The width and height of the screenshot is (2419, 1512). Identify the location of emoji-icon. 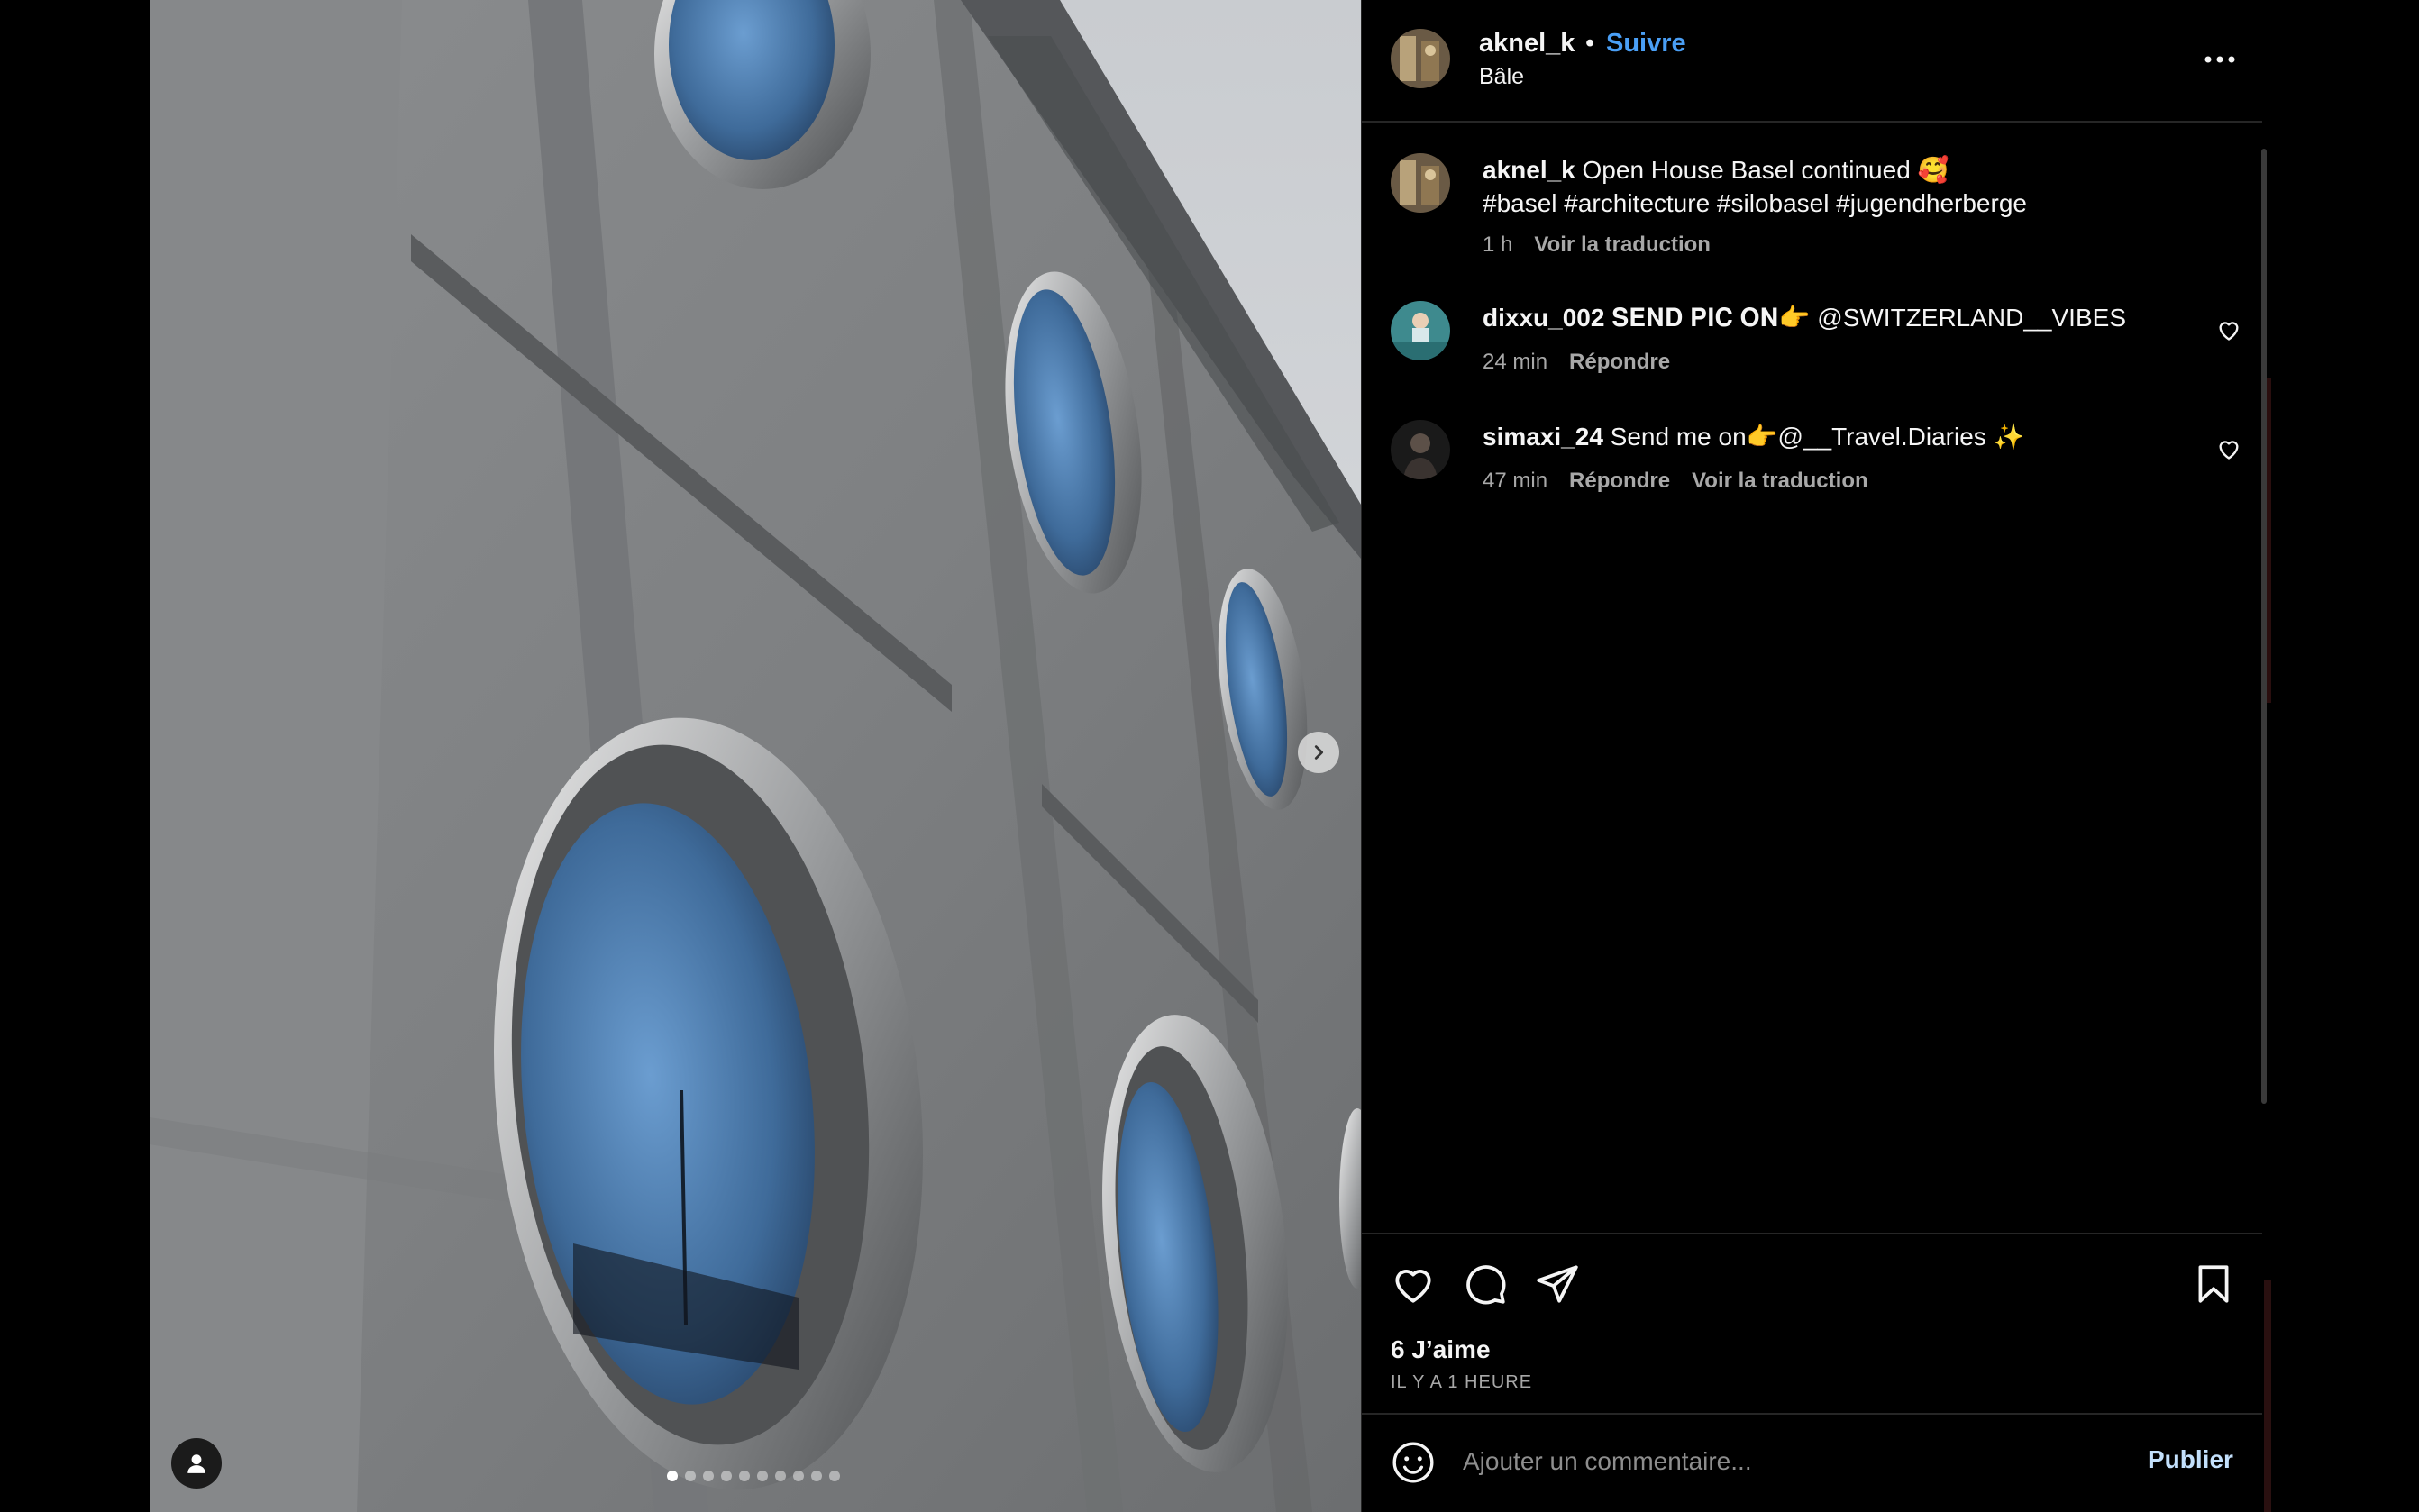
(1414, 1462).